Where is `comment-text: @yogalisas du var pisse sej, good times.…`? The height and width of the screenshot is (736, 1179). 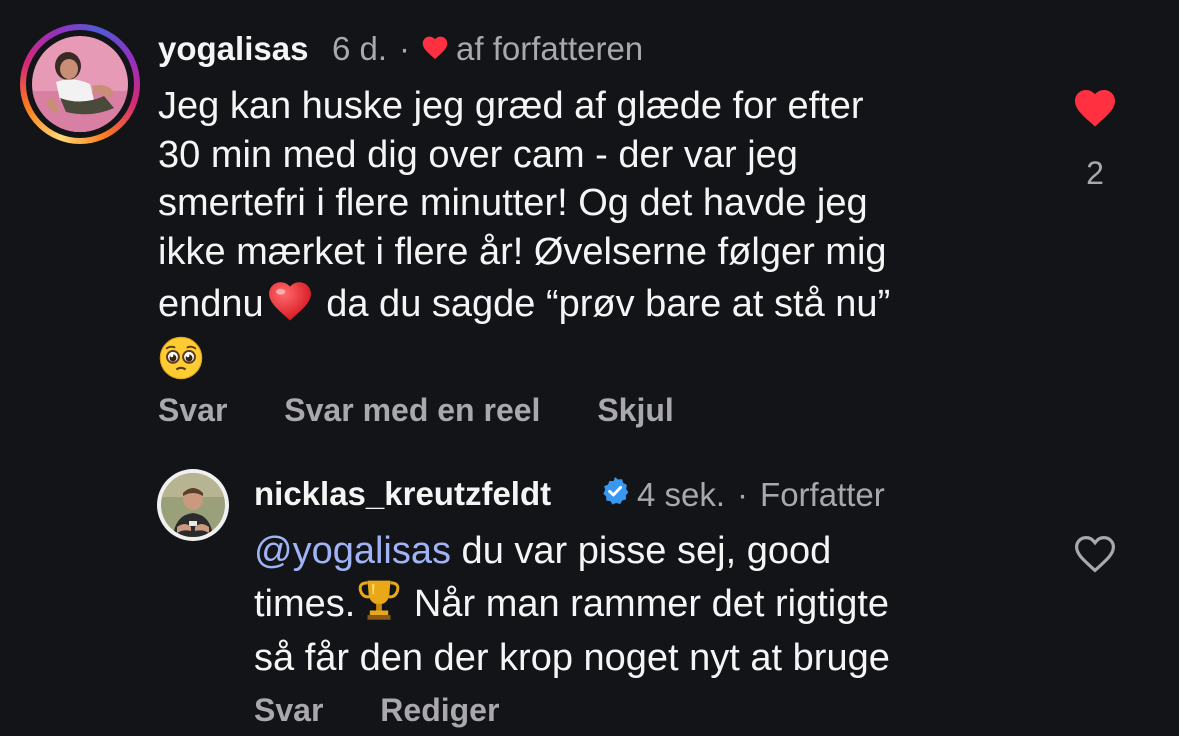
comment-text: @yogalisas du var pisse sej, good times.… is located at coordinates (572, 605).